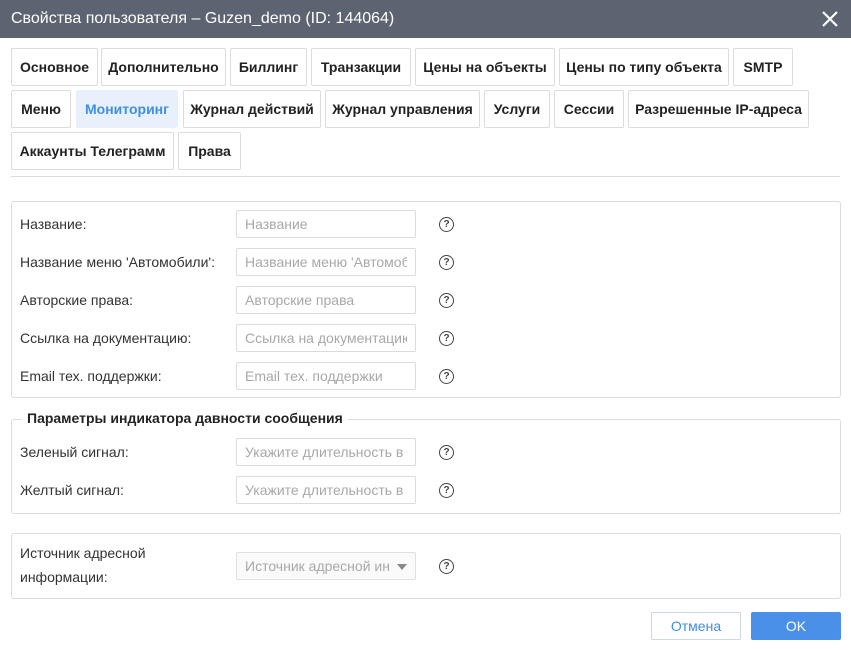  I want to click on tab-allowed-ip: Разрешенные IP-адреса, so click(718, 109).